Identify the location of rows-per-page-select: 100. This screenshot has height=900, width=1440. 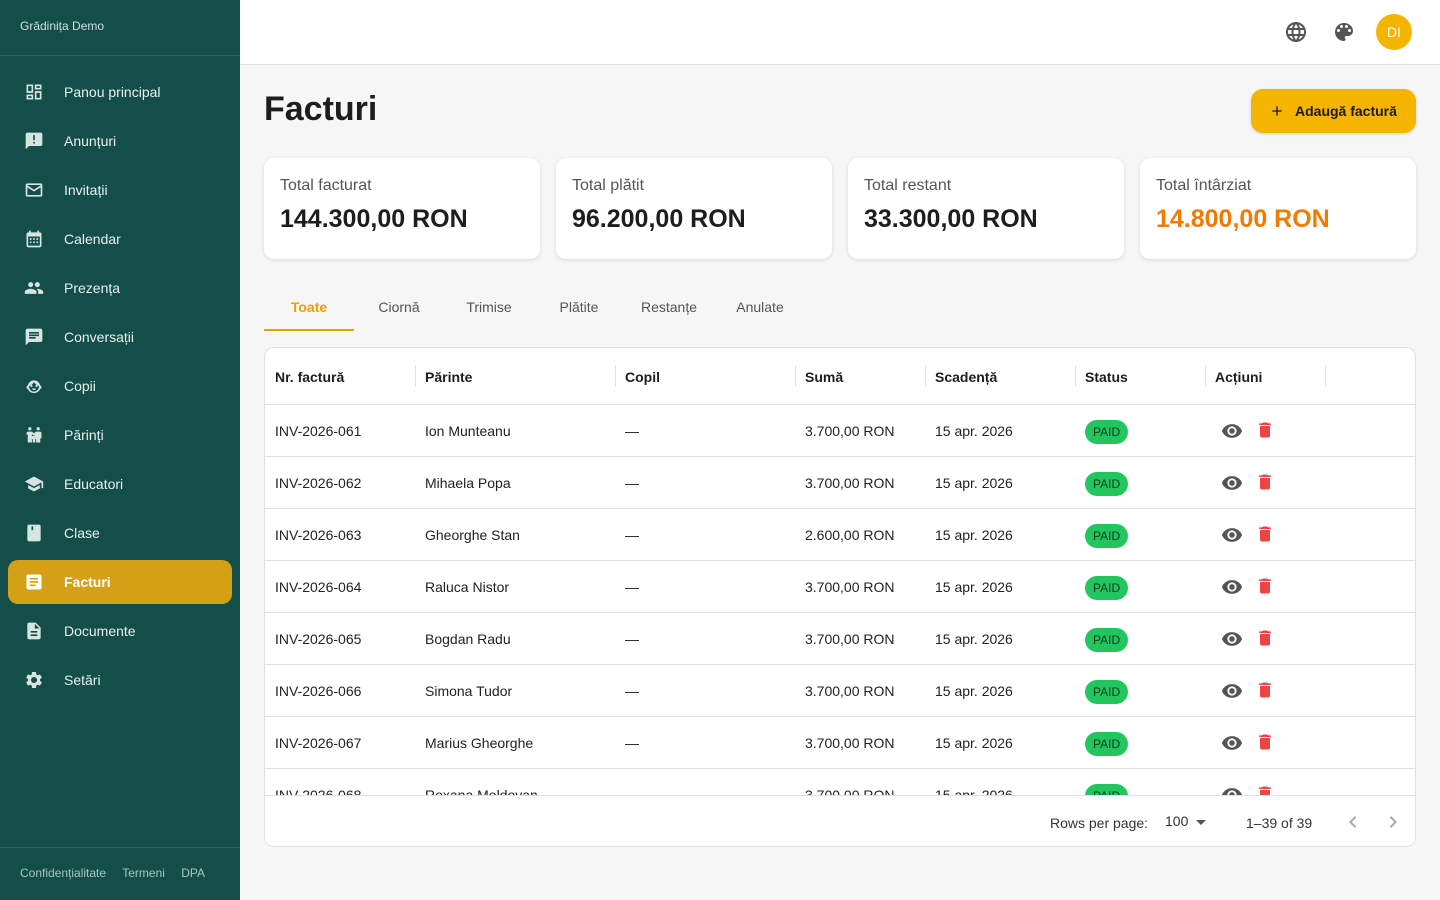
(1186, 821).